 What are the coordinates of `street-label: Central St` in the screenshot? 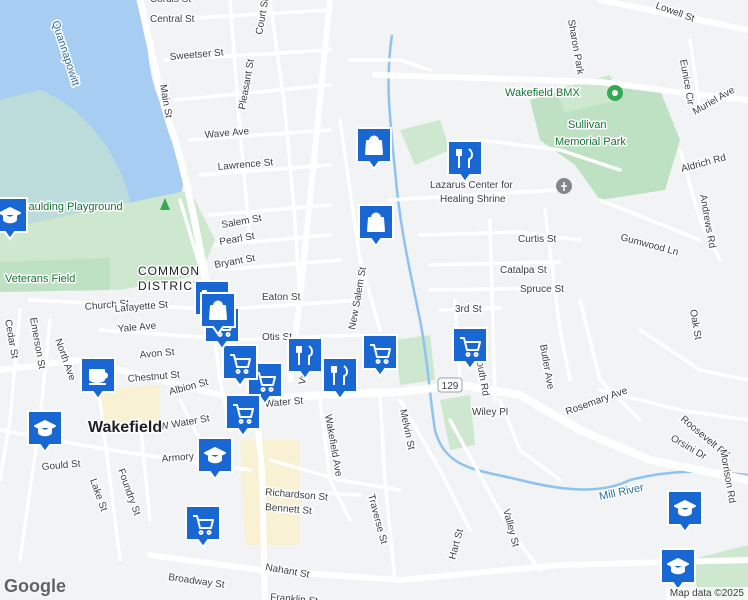 It's located at (172, 19).